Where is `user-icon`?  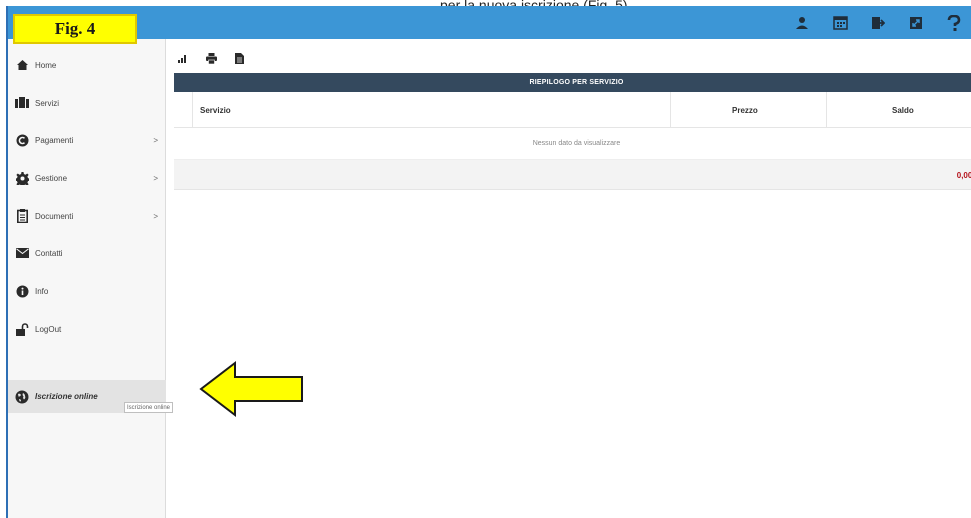 user-icon is located at coordinates (802, 22).